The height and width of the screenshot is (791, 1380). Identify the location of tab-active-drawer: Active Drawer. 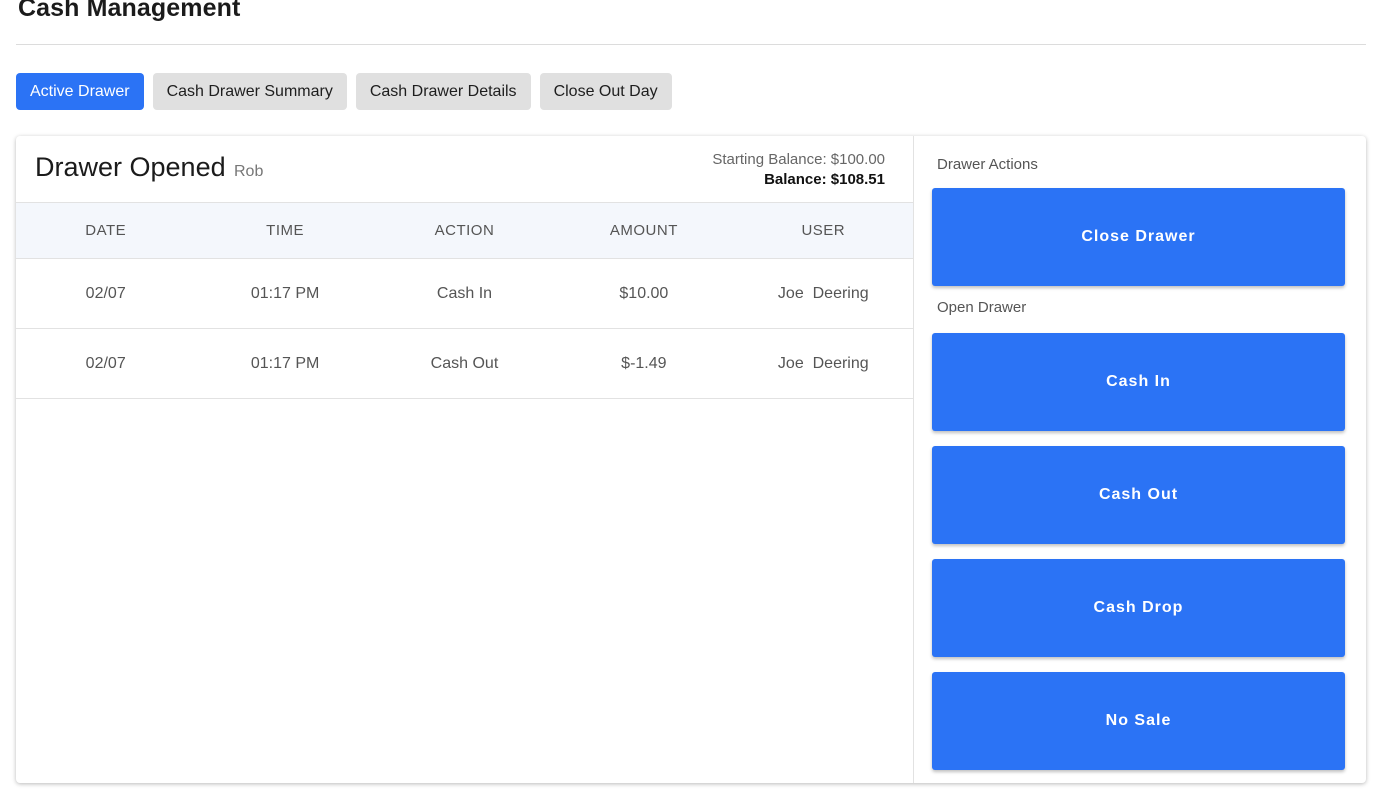
(80, 91).